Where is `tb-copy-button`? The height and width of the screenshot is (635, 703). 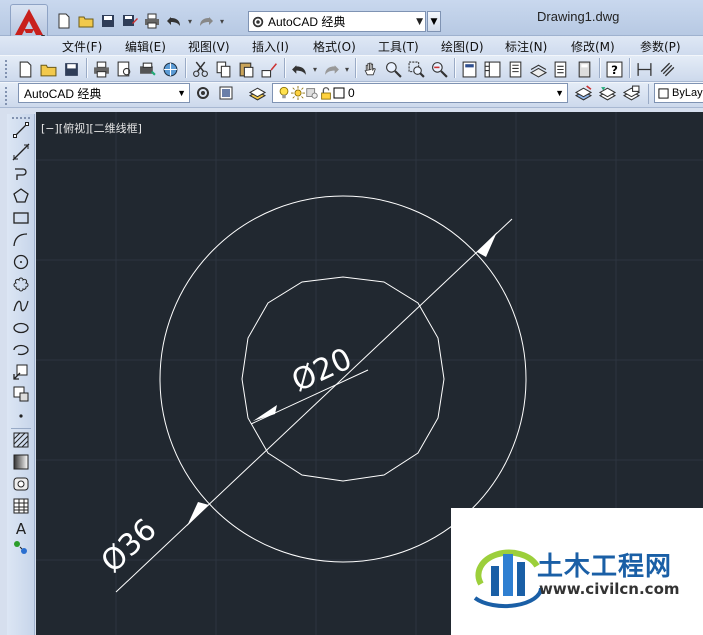 tb-copy-button is located at coordinates (223, 69).